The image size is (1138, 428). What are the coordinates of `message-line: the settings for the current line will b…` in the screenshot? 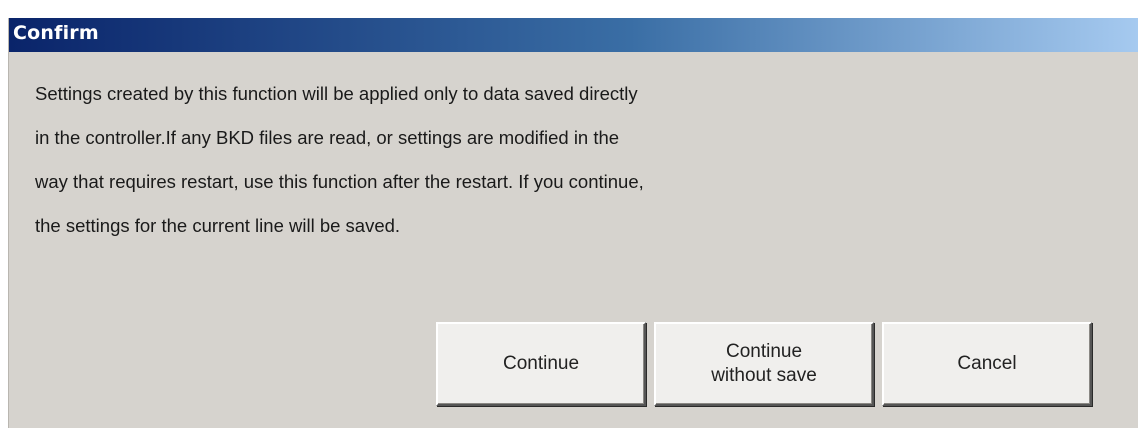 It's located at (218, 225).